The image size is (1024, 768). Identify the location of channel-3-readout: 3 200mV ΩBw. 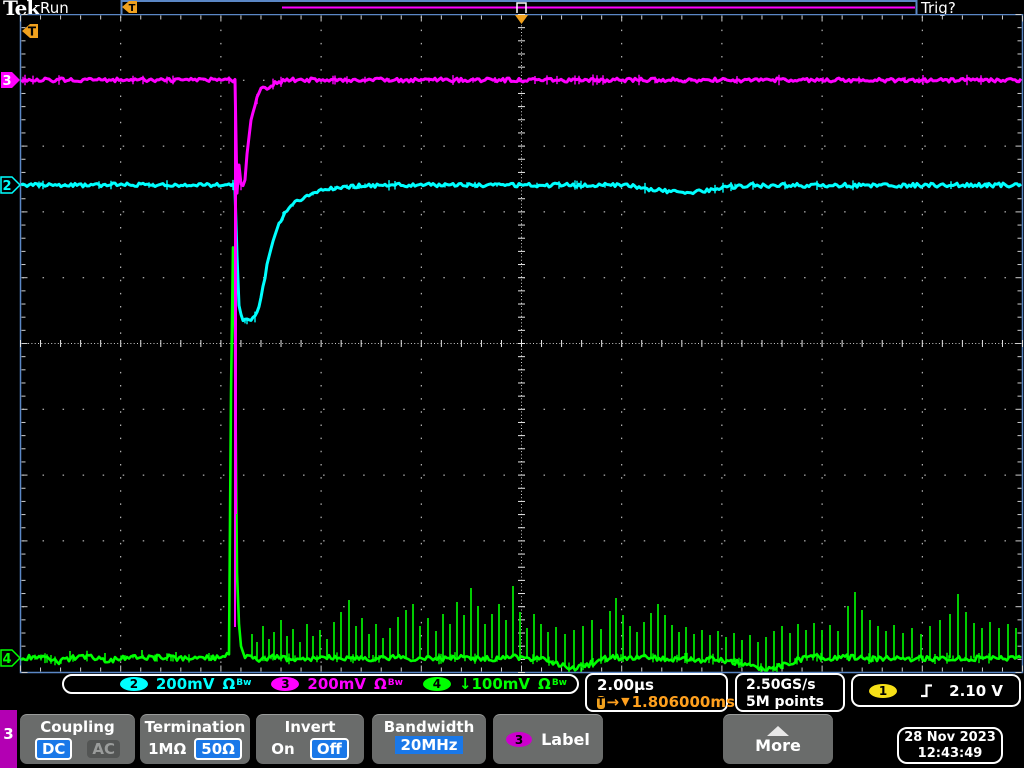
(337, 683).